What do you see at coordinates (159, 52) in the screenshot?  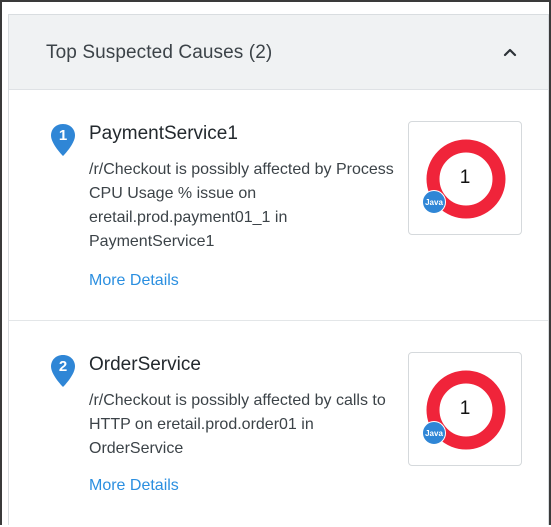 I see `panel-title: Top Suspected Causes (2)` at bounding box center [159, 52].